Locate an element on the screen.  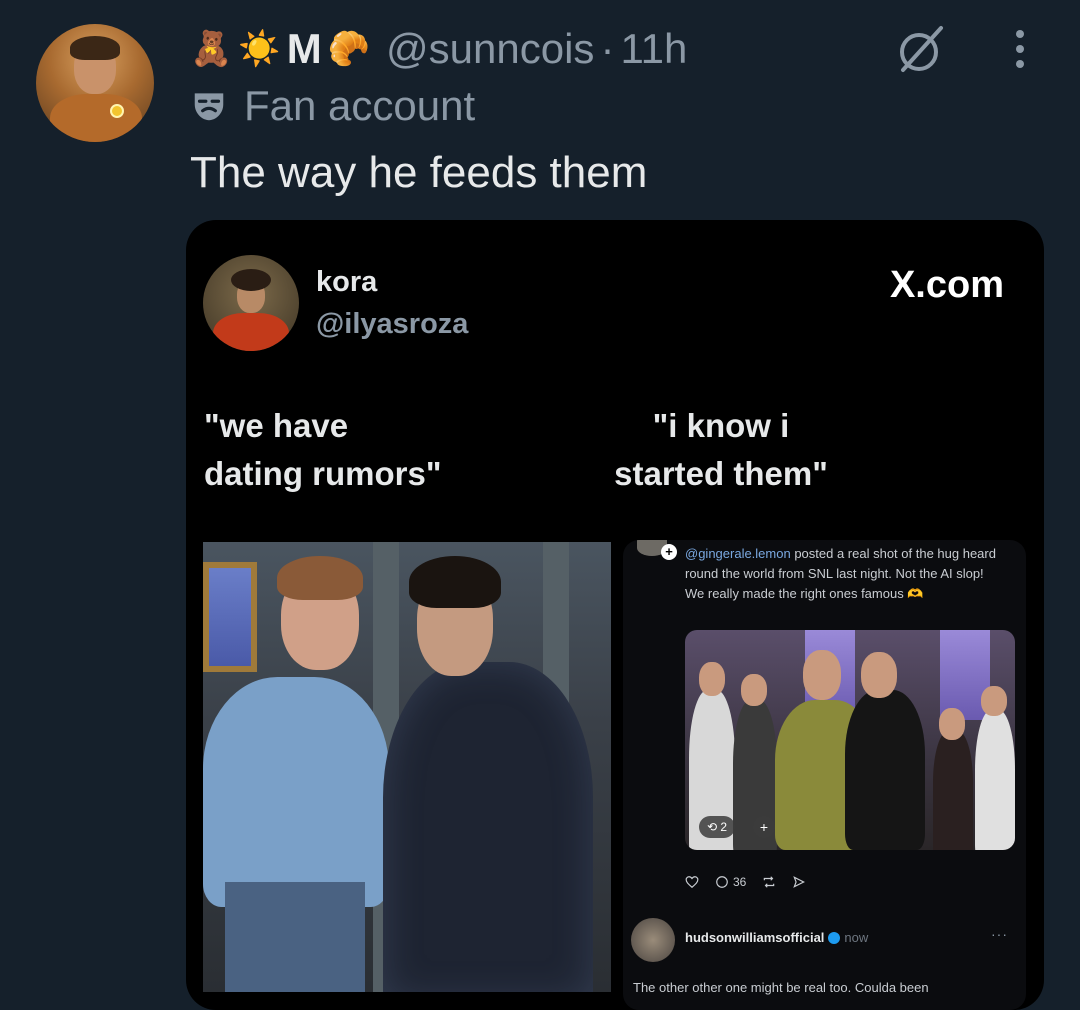
x-watermark: X.com is located at coordinates (946, 285).